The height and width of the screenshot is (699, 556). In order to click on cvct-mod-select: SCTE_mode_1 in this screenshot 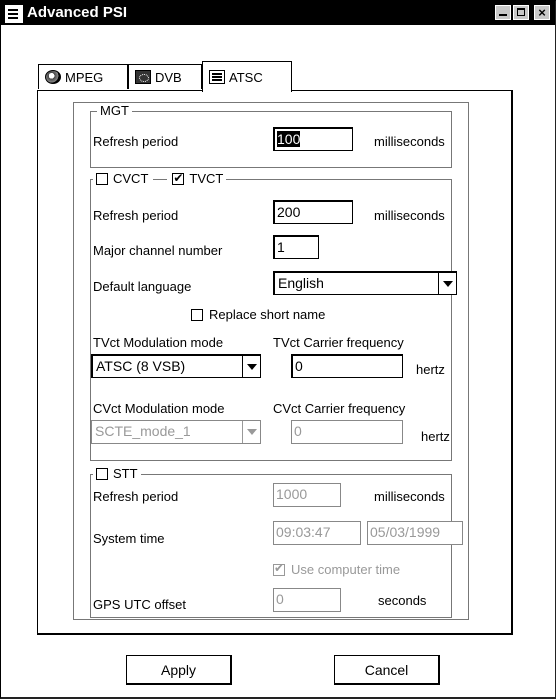, I will do `click(176, 432)`.